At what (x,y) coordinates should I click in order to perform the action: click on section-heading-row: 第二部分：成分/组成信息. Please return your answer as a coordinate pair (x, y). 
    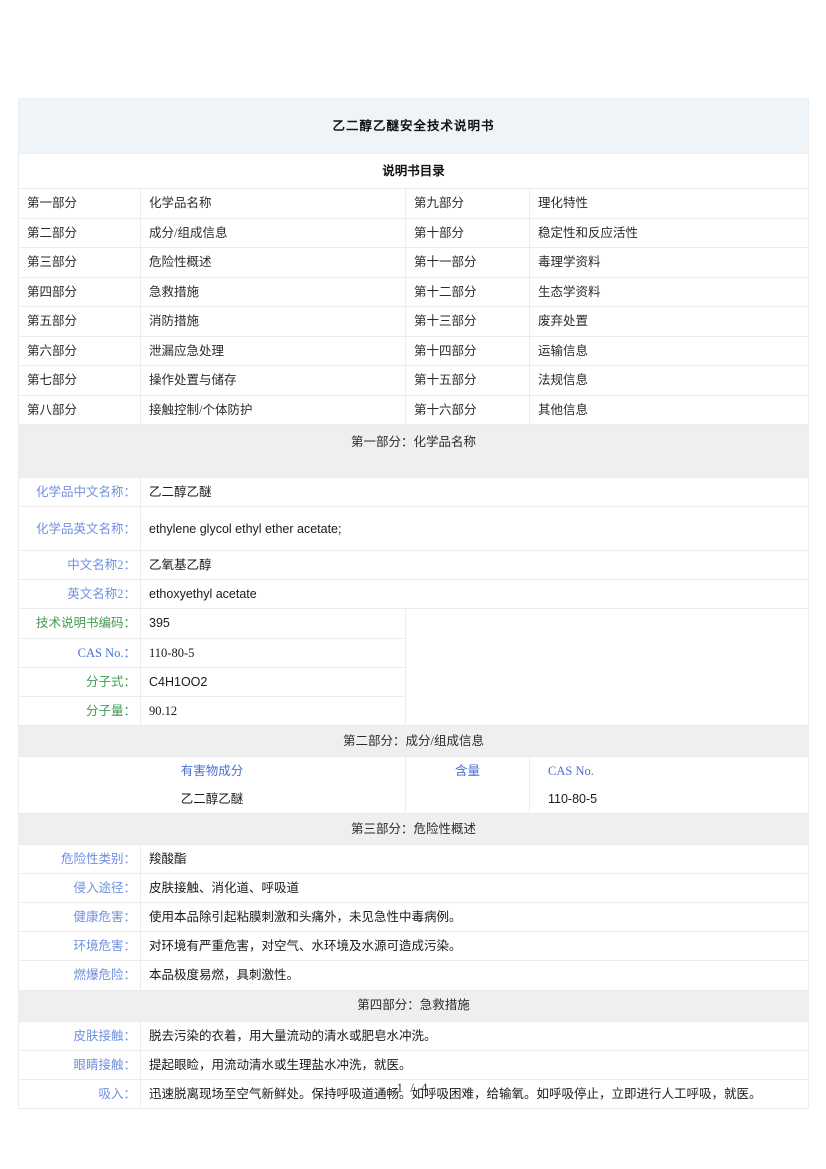
    Looking at the image, I should click on (413, 740).